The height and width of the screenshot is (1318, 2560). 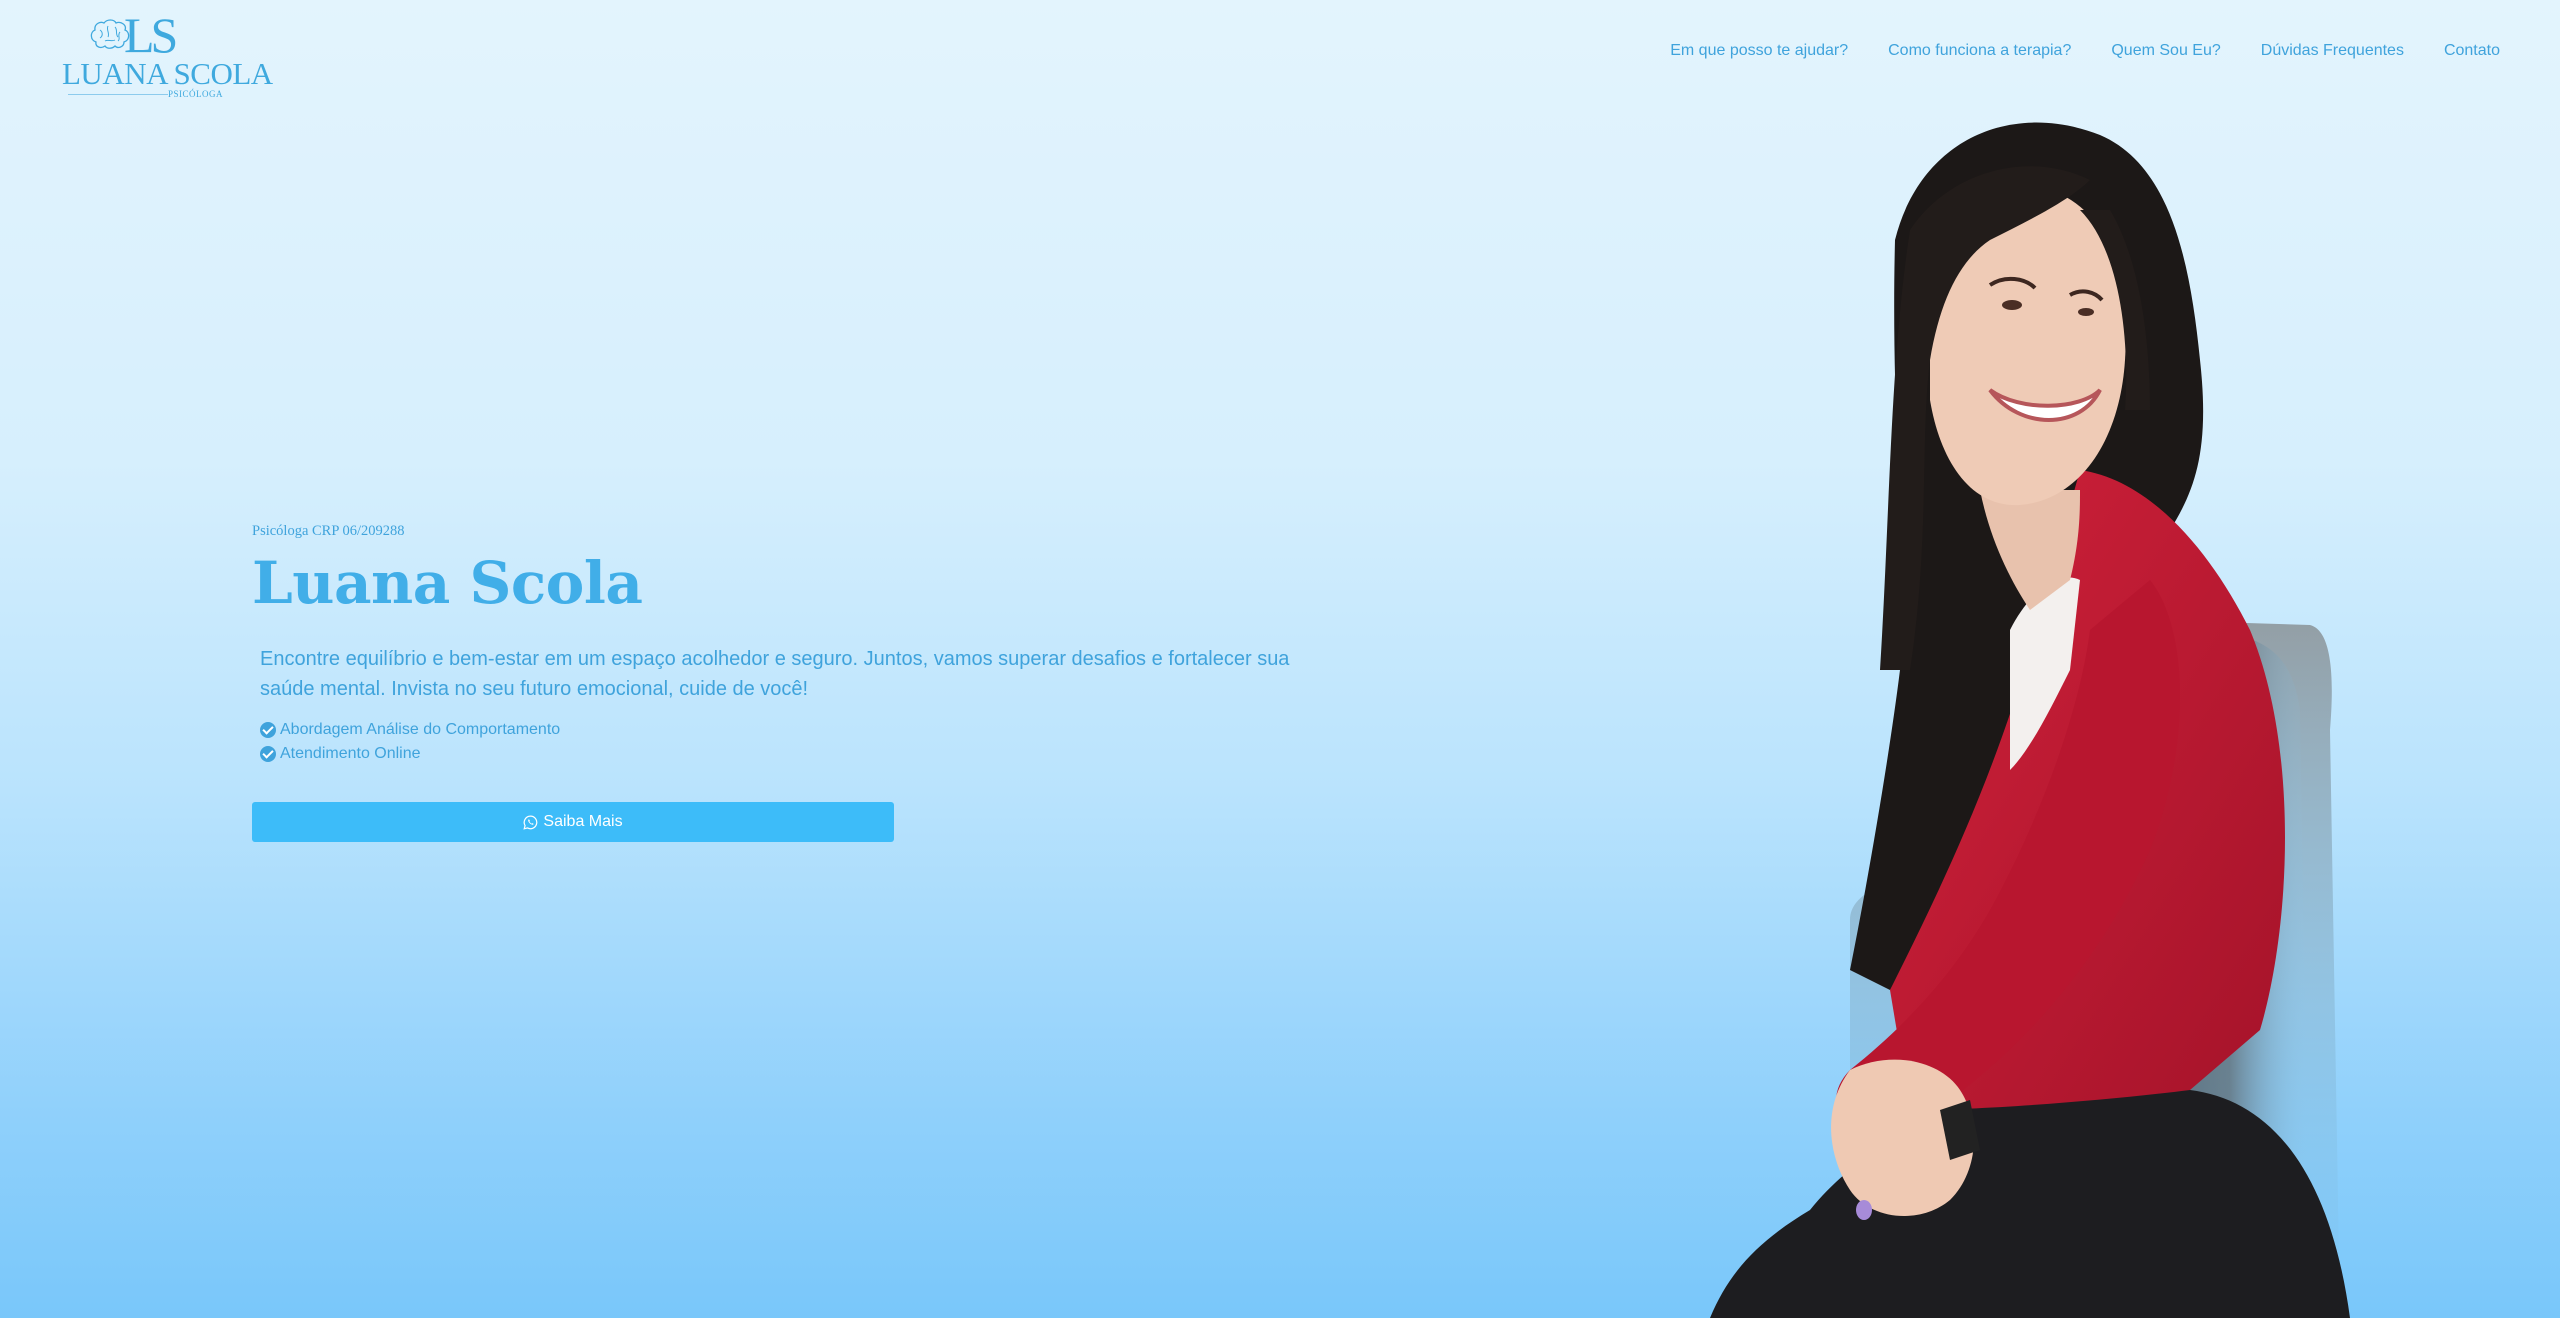 What do you see at coordinates (447, 583) in the screenshot?
I see `page-title: Luana Scola` at bounding box center [447, 583].